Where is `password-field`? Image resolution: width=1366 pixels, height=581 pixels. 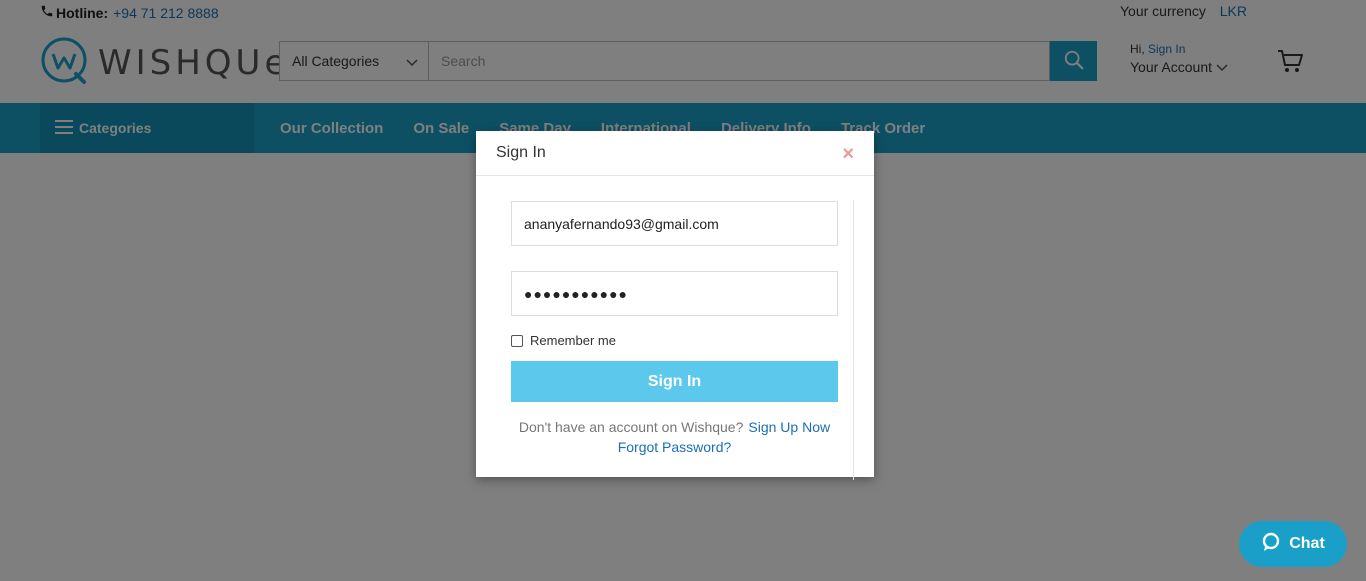 password-field is located at coordinates (674, 293).